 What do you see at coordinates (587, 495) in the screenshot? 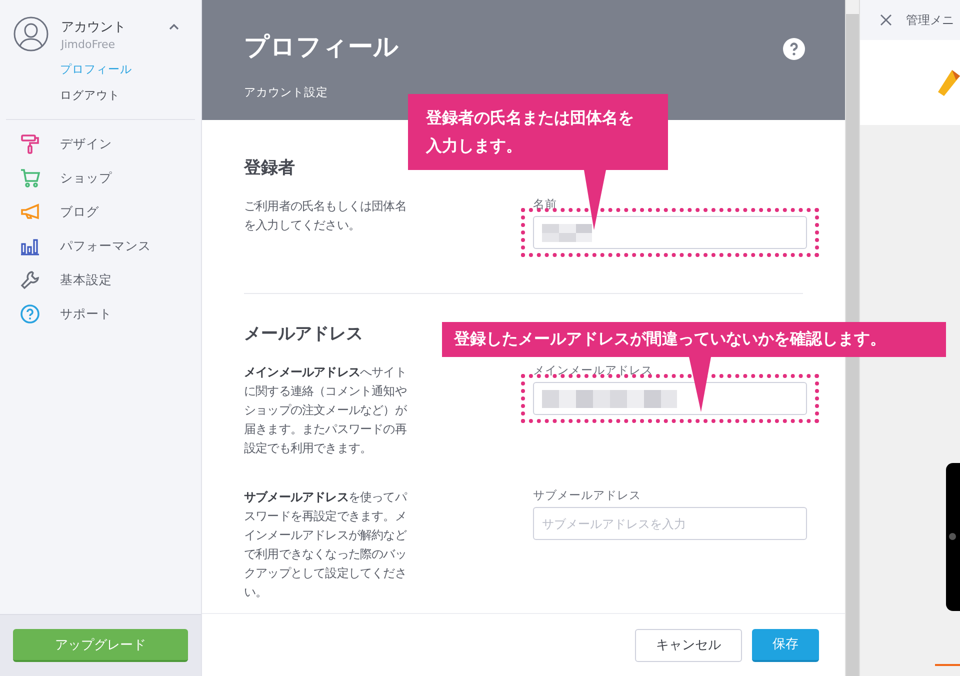
I see `field-label: サブメールアドレス` at bounding box center [587, 495].